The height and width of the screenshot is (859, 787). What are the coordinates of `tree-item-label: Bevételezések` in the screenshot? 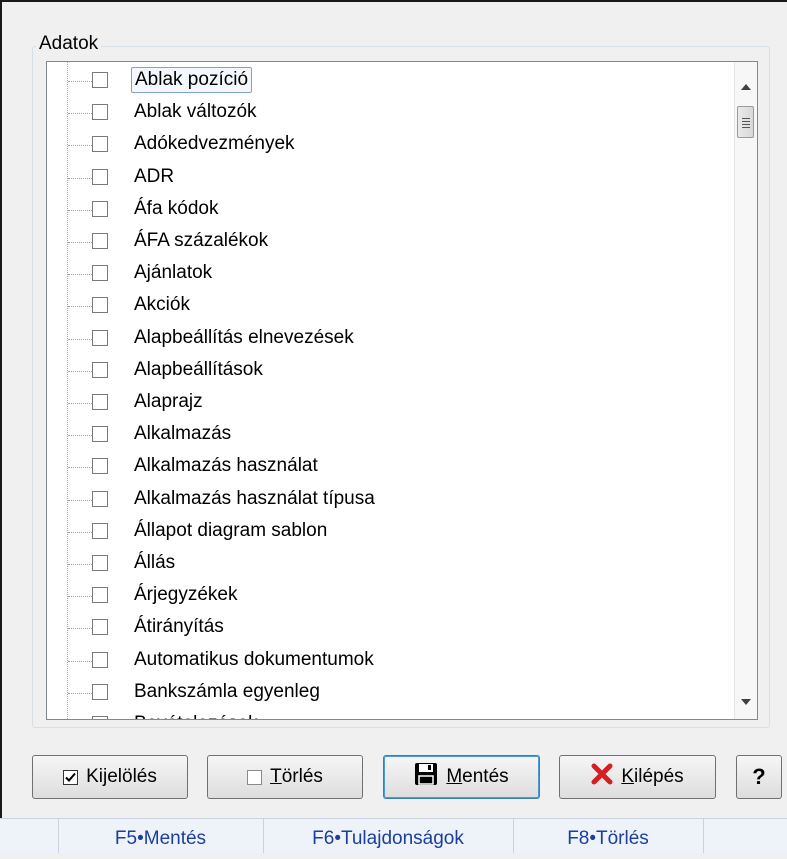 It's located at (196, 715).